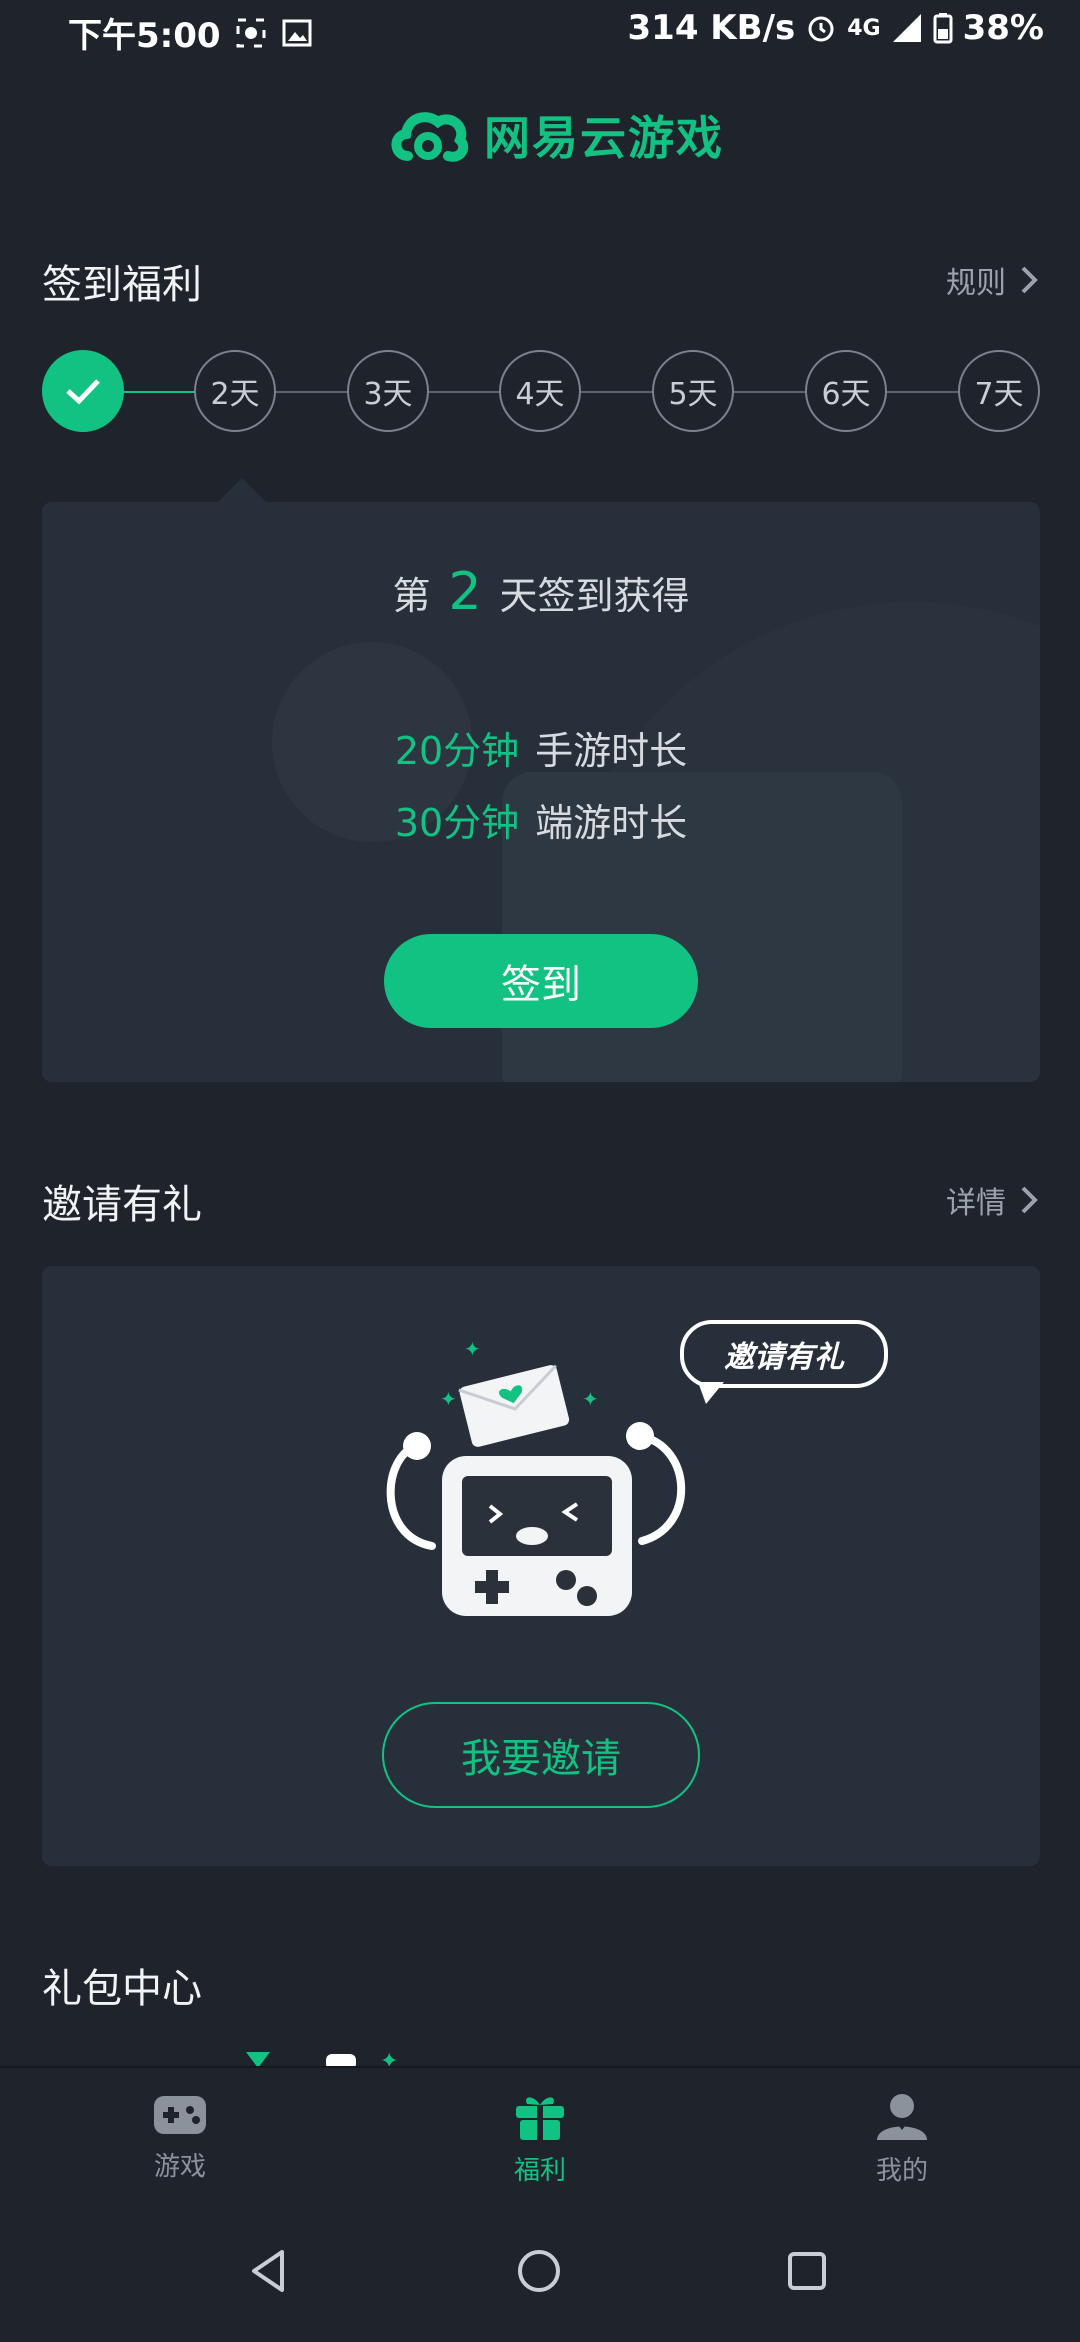 This screenshot has height=2342, width=1080. I want to click on day-5: 5天, so click(693, 391).